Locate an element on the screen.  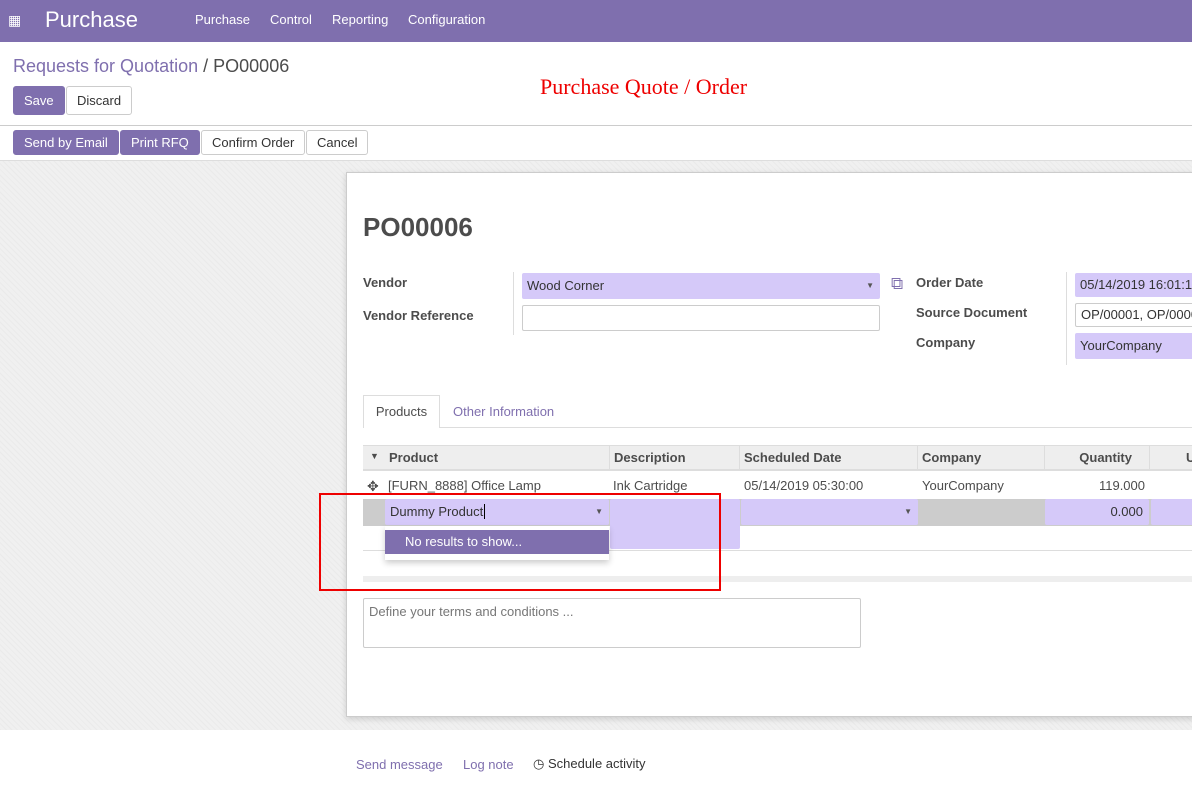
highlight-box is located at coordinates (520, 542).